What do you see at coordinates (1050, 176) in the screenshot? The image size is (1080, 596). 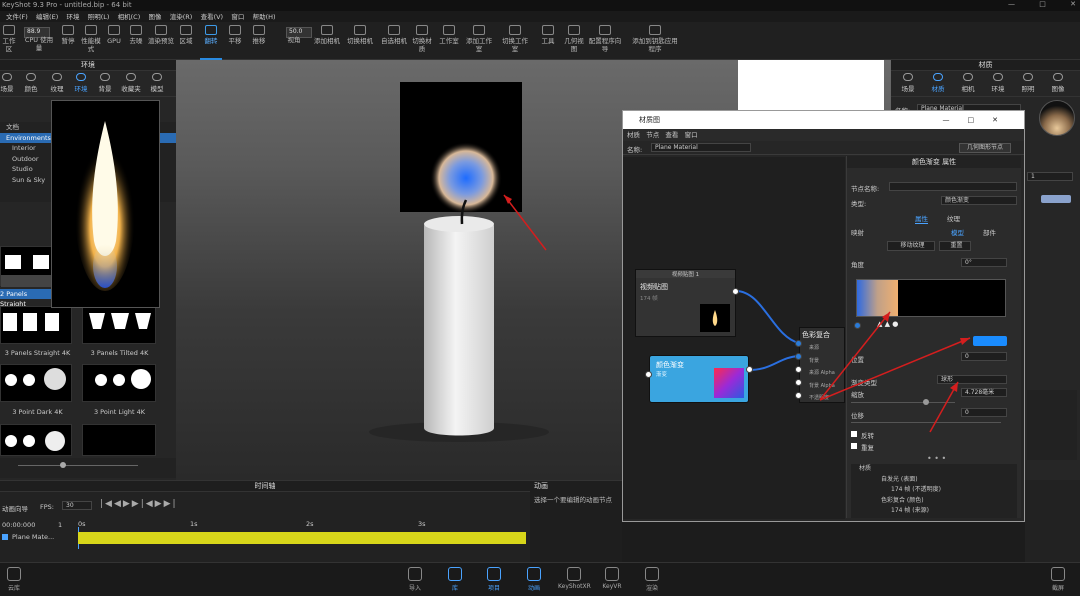 I see `value-input: 1` at bounding box center [1050, 176].